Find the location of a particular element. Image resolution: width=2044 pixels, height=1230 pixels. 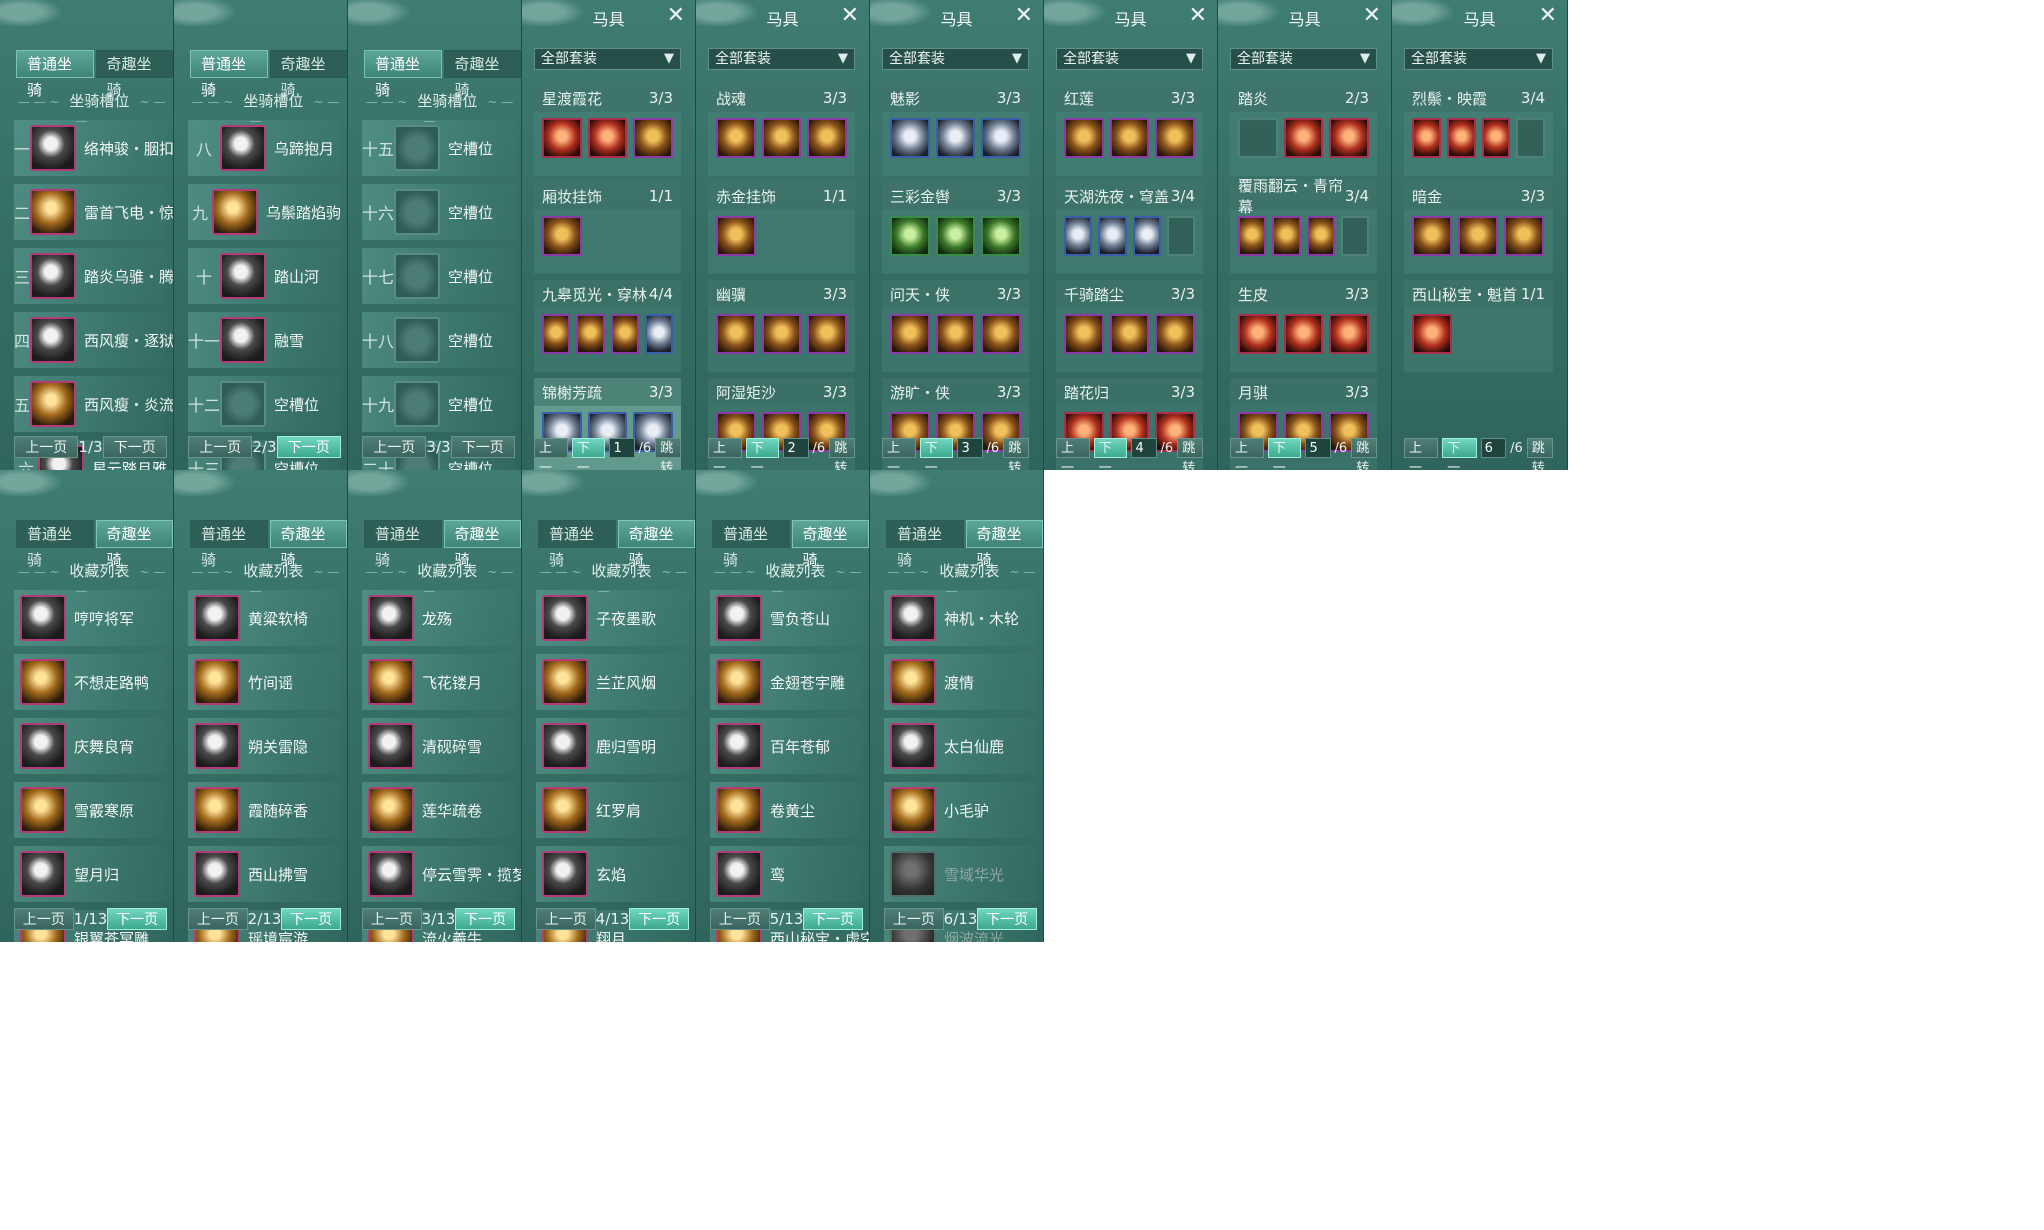

gear-set-card: 千骑踏尘 3/3 is located at coordinates (1129, 326).